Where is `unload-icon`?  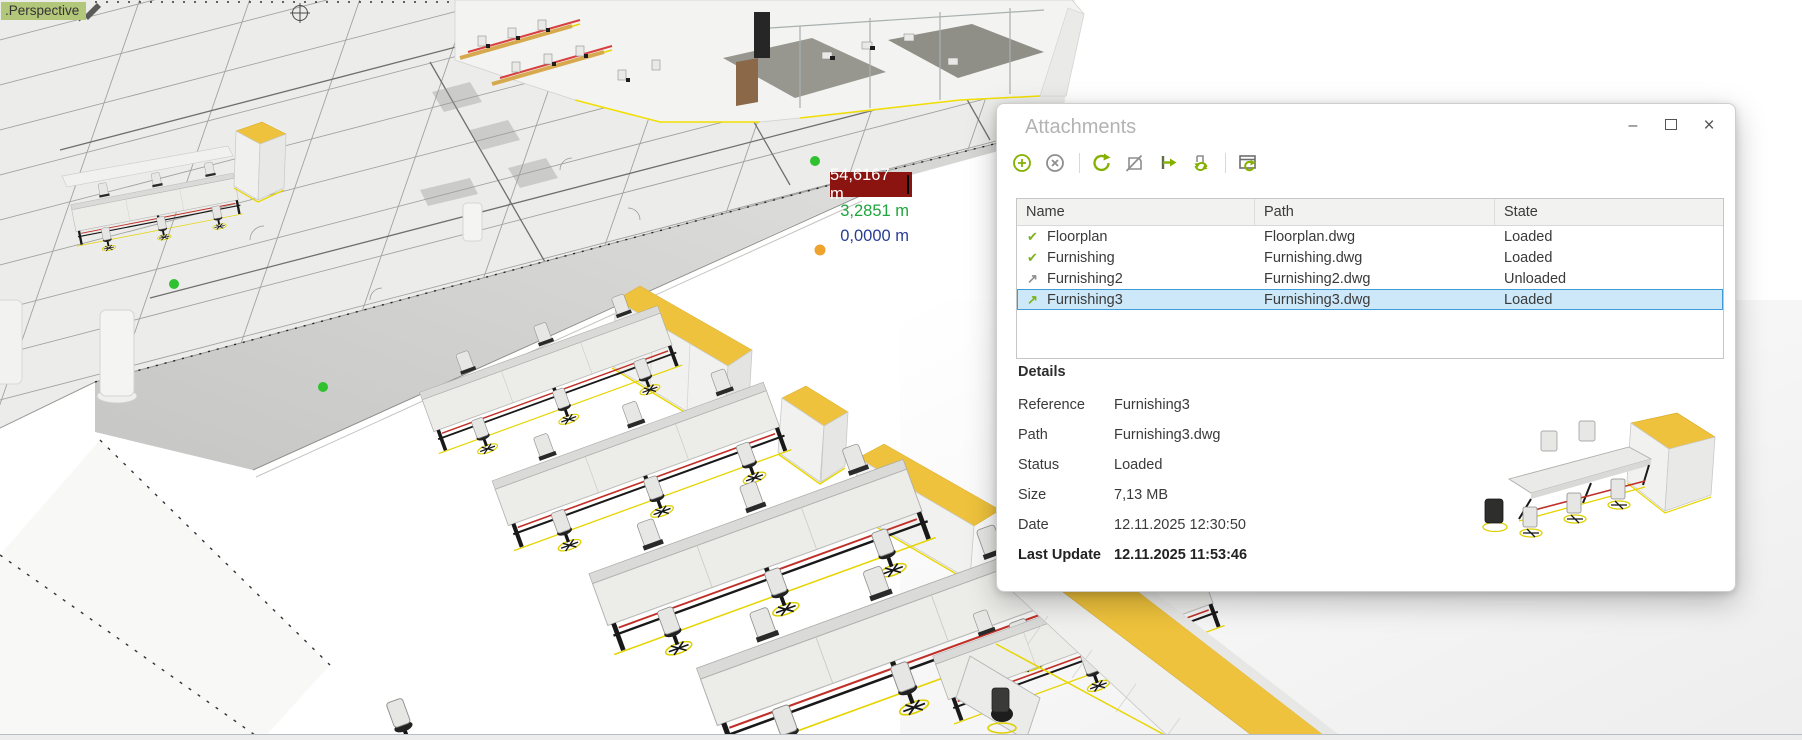 unload-icon is located at coordinates (1135, 163).